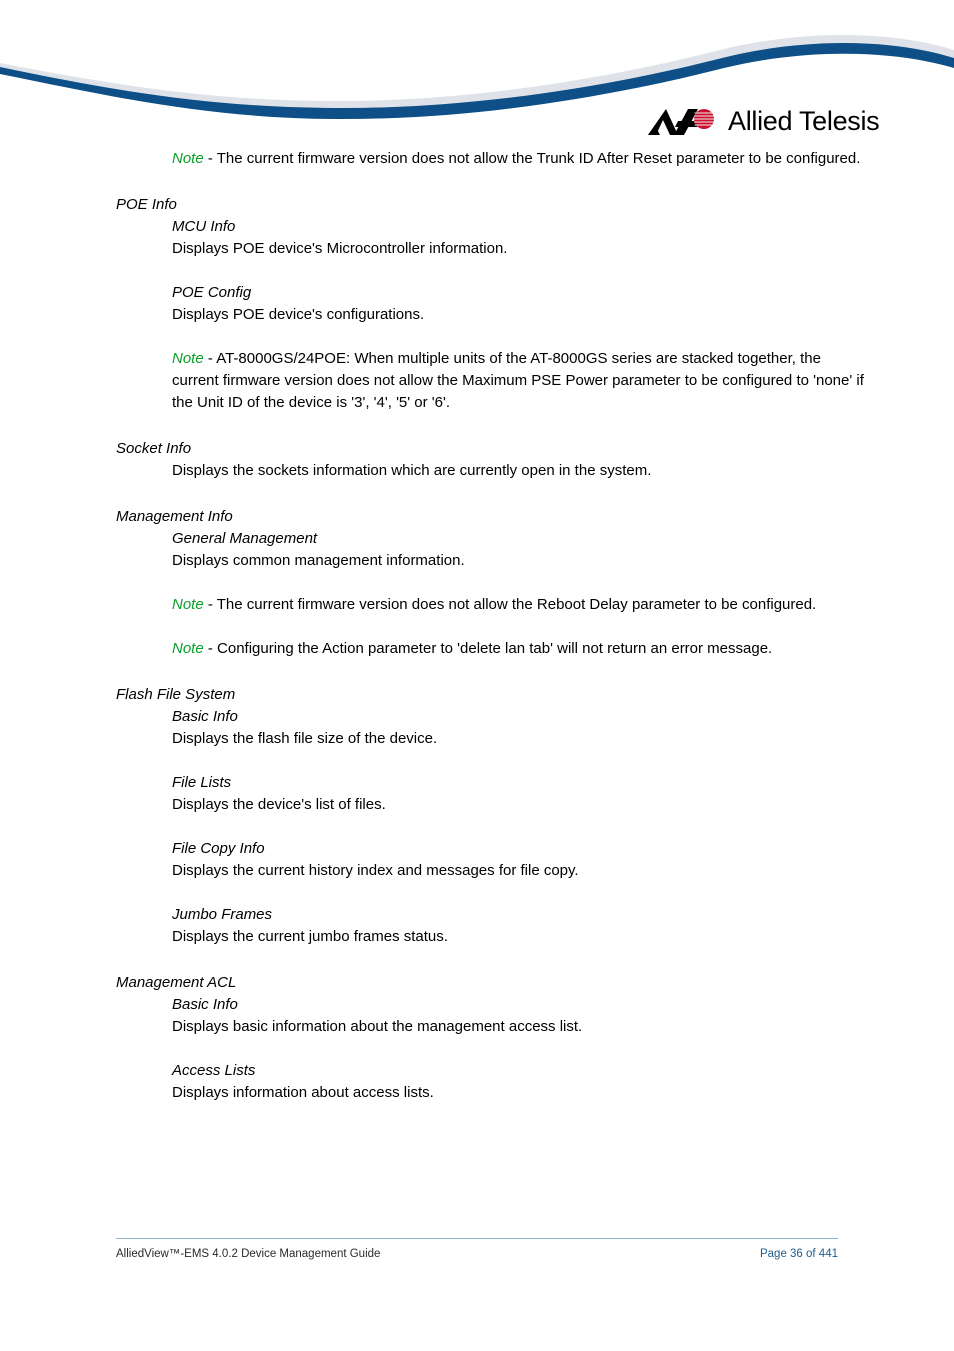 This screenshot has width=954, height=1351. Describe the element at coordinates (303, 1092) in the screenshot. I see `subsection-body-access-lists: Displays information about access lists.` at that location.